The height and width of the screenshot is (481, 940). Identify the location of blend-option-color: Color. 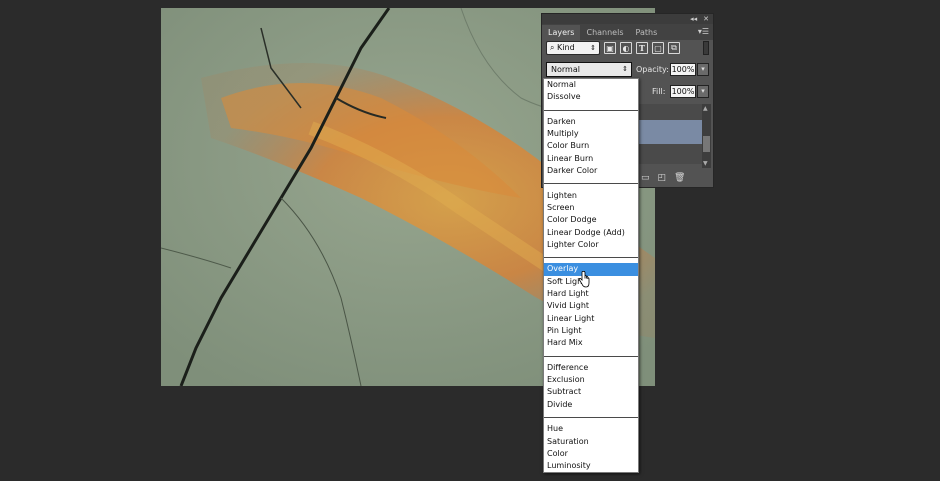
(591, 454).